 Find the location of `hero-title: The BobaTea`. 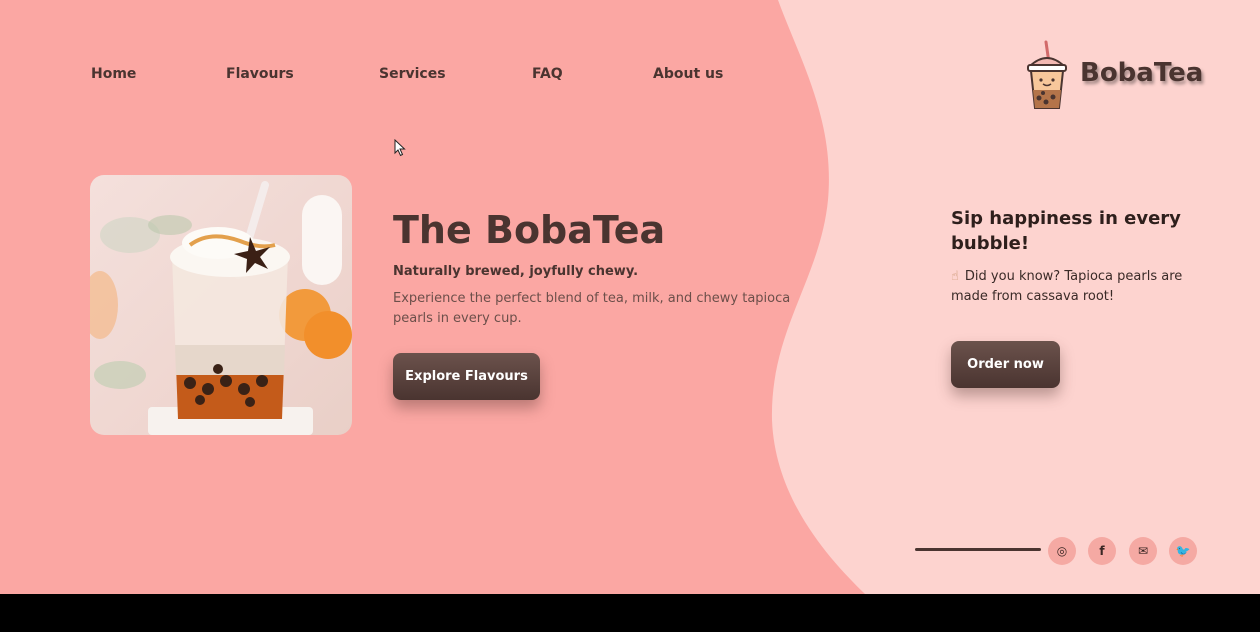

hero-title: The BobaTea is located at coordinates (529, 230).